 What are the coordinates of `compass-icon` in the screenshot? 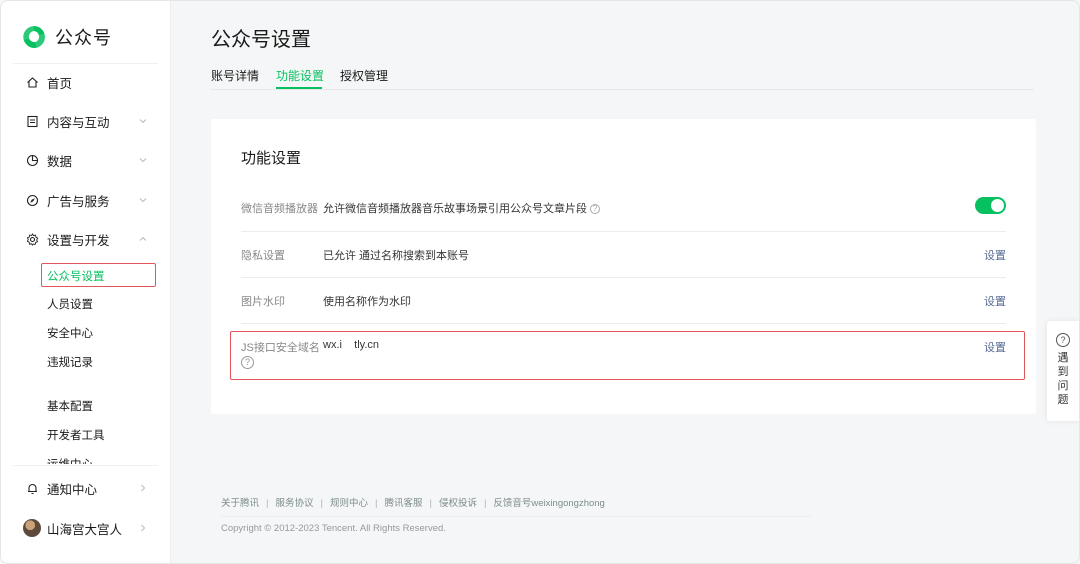 It's located at (32, 200).